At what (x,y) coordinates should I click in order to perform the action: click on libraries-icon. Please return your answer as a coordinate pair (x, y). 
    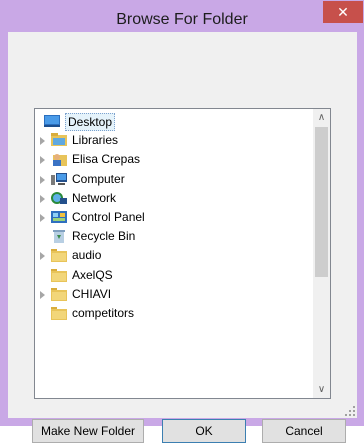
    Looking at the image, I should click on (59, 140).